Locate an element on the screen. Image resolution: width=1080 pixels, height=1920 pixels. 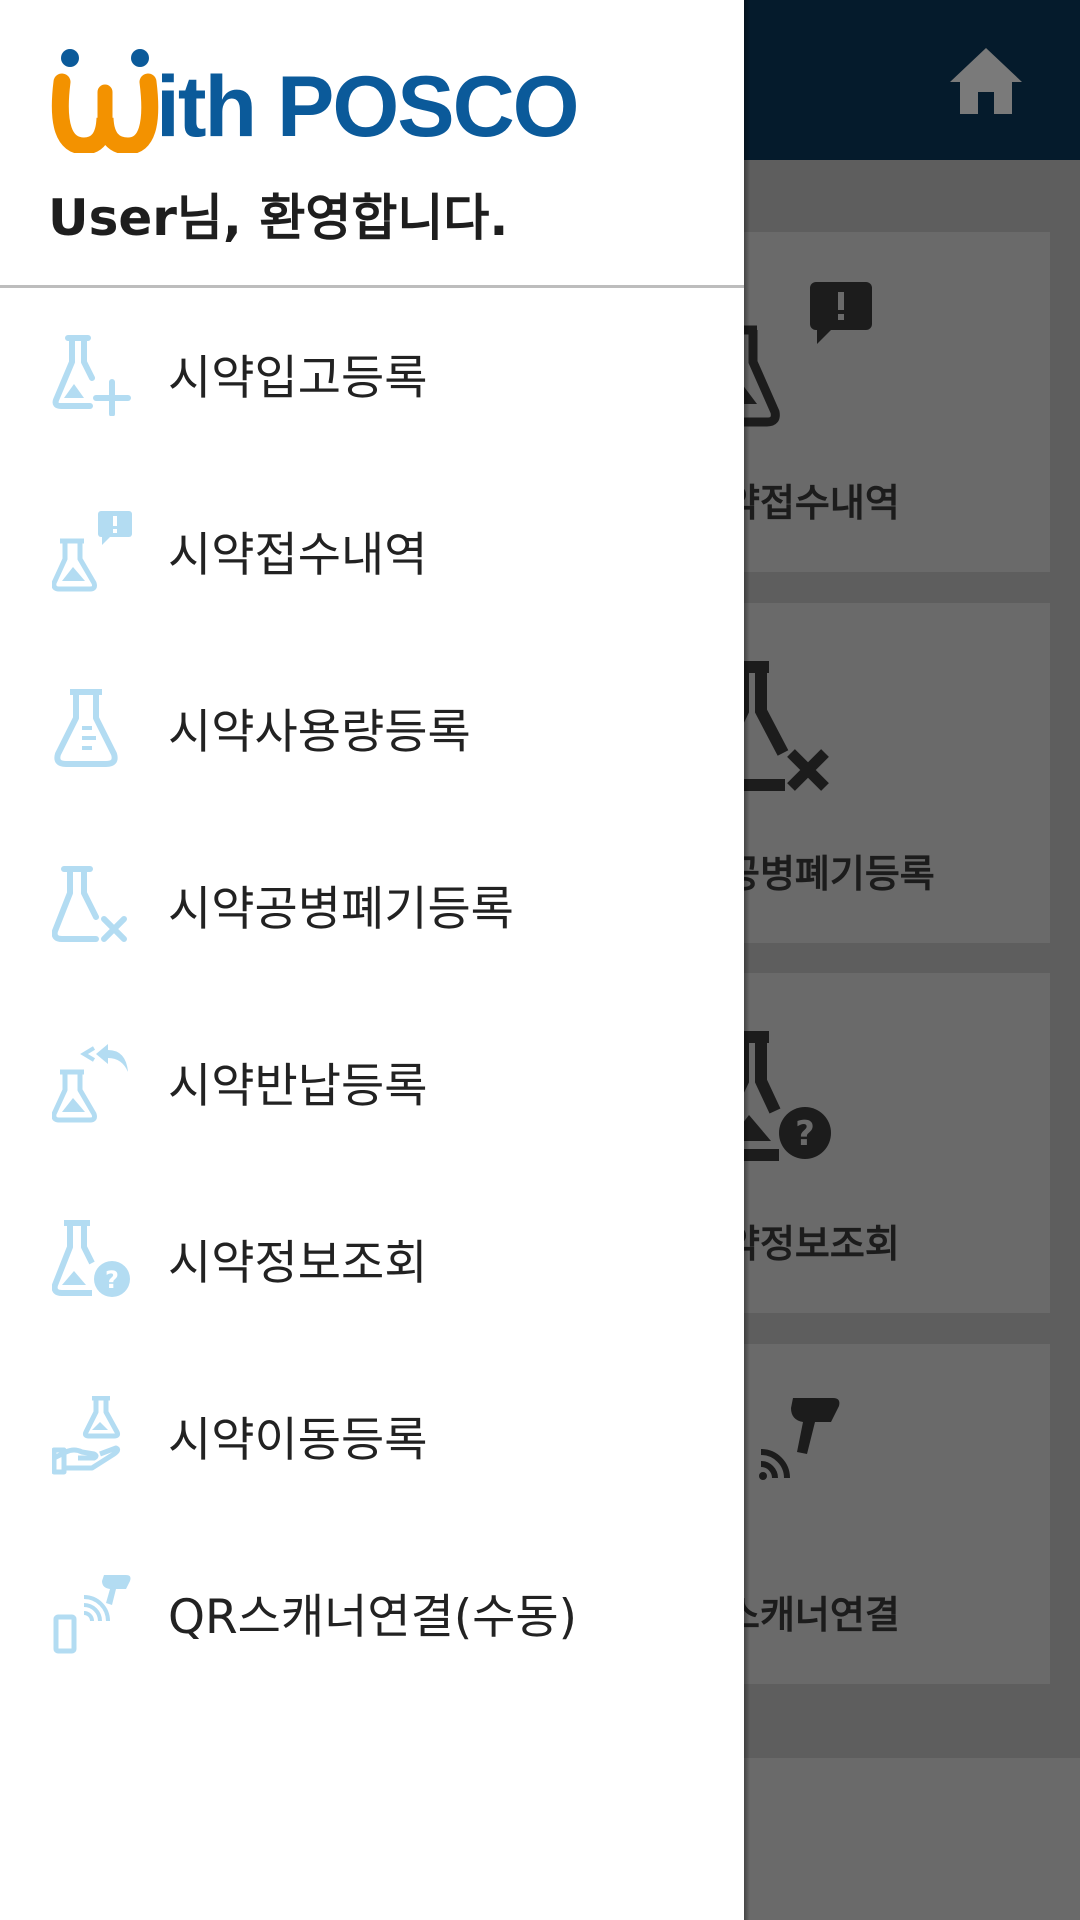
phone-scanner-icon is located at coordinates (92, 1614).